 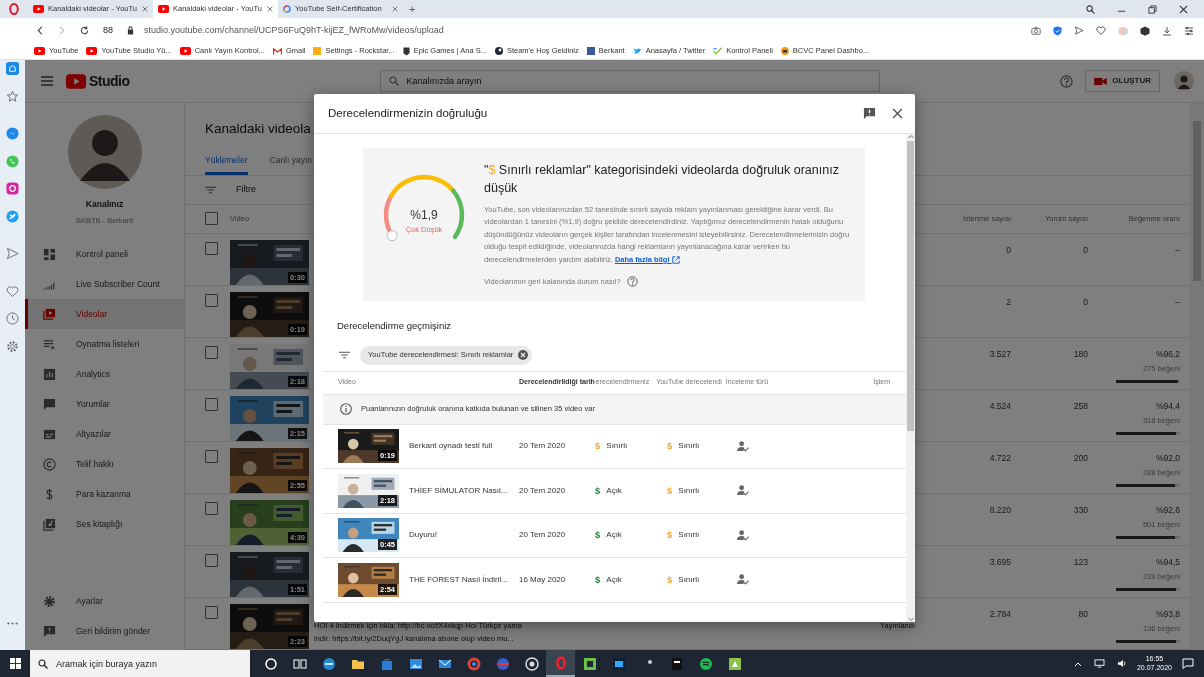 What do you see at coordinates (14, 9) in the screenshot?
I see `opera-logo-icon` at bounding box center [14, 9].